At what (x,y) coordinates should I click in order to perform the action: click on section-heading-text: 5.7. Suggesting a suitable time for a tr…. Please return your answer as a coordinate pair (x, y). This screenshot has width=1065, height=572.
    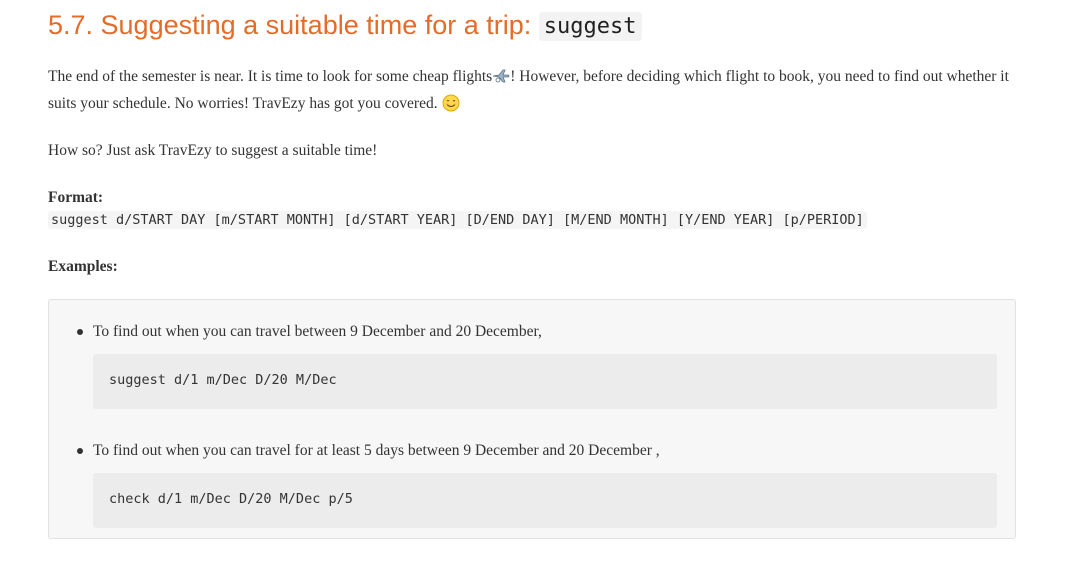
    Looking at the image, I should click on (293, 25).